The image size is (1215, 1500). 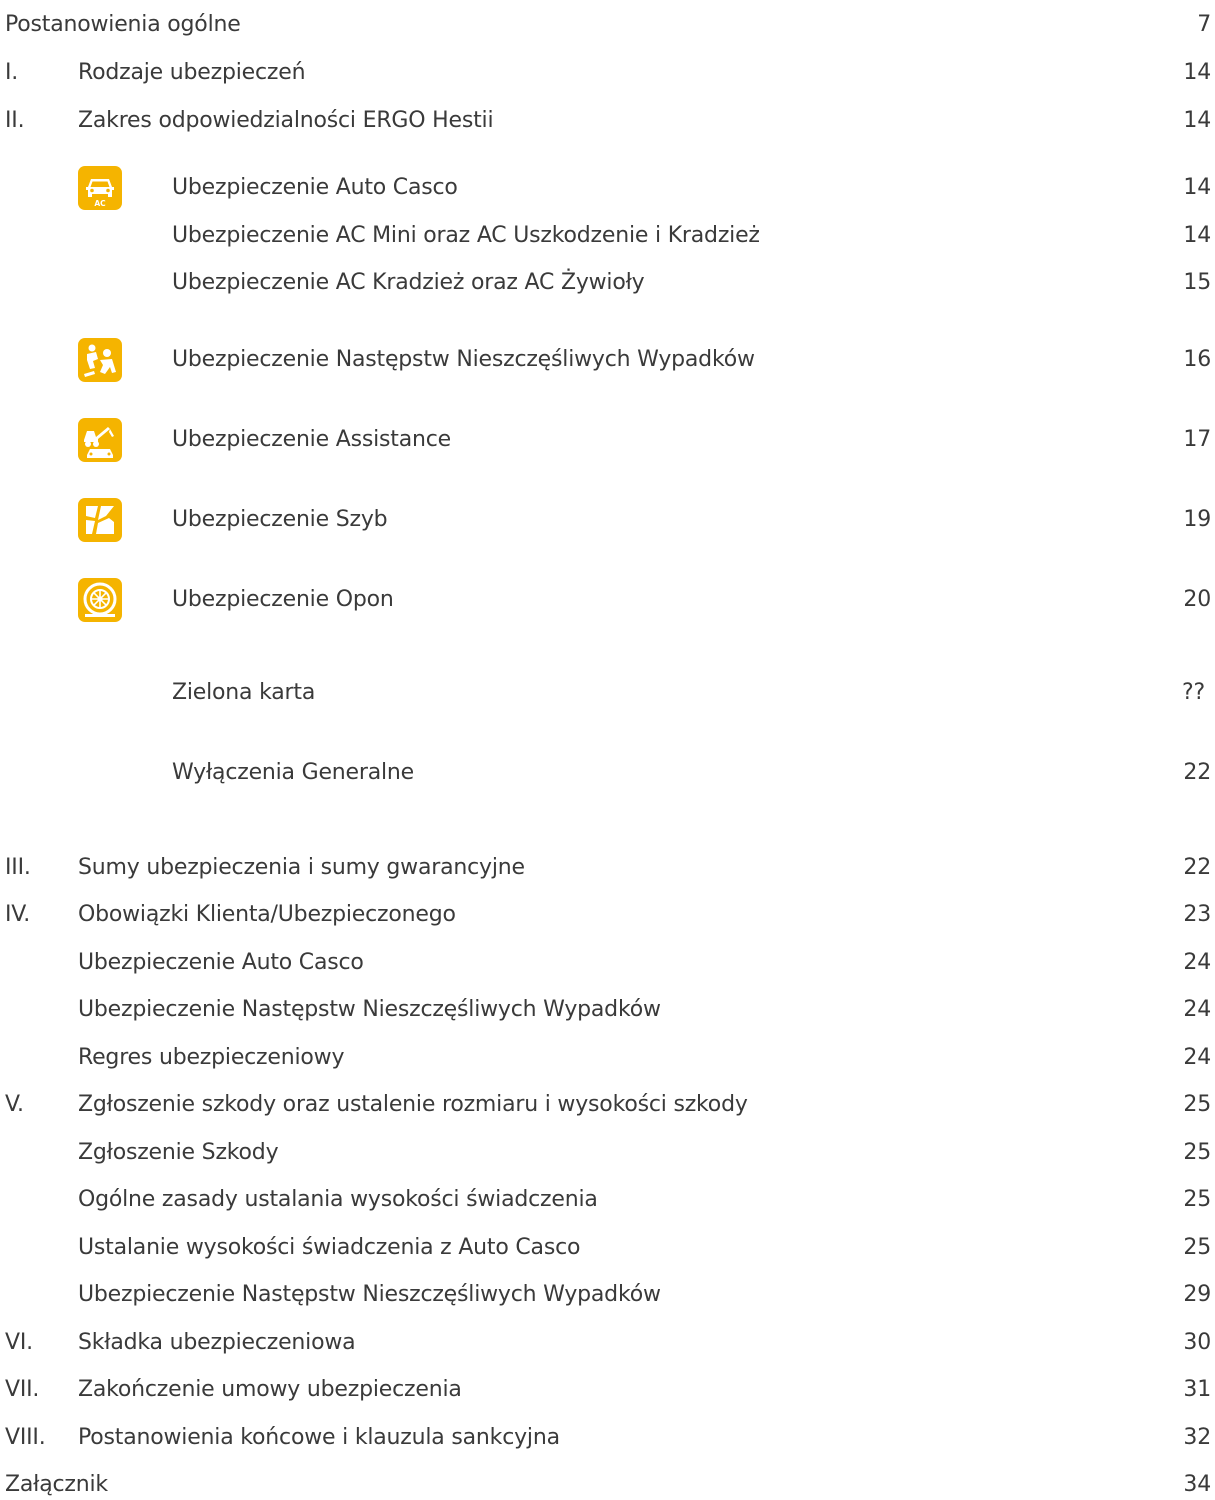 What do you see at coordinates (311, 439) in the screenshot?
I see `toc-label: Ubezpieczenie Assistance` at bounding box center [311, 439].